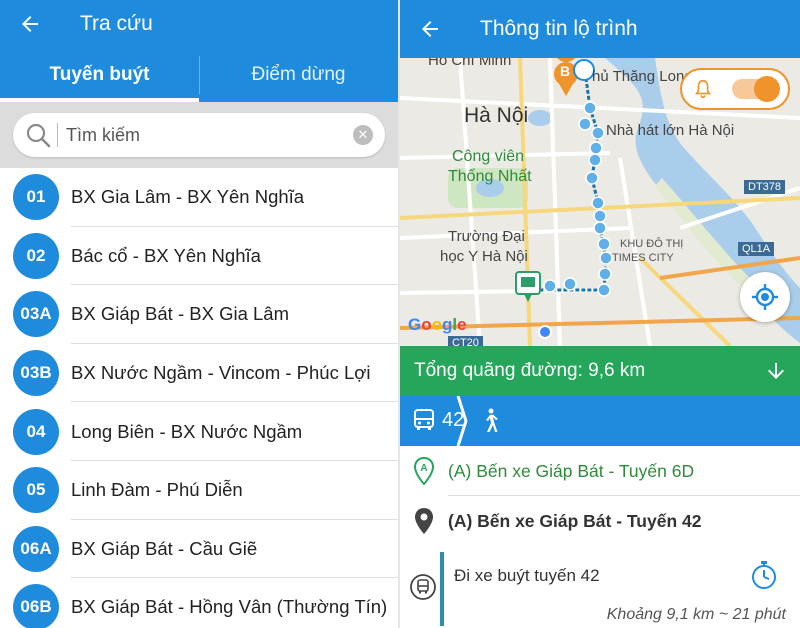  I want to click on lookup-header: Tra cứu, so click(199, 24).